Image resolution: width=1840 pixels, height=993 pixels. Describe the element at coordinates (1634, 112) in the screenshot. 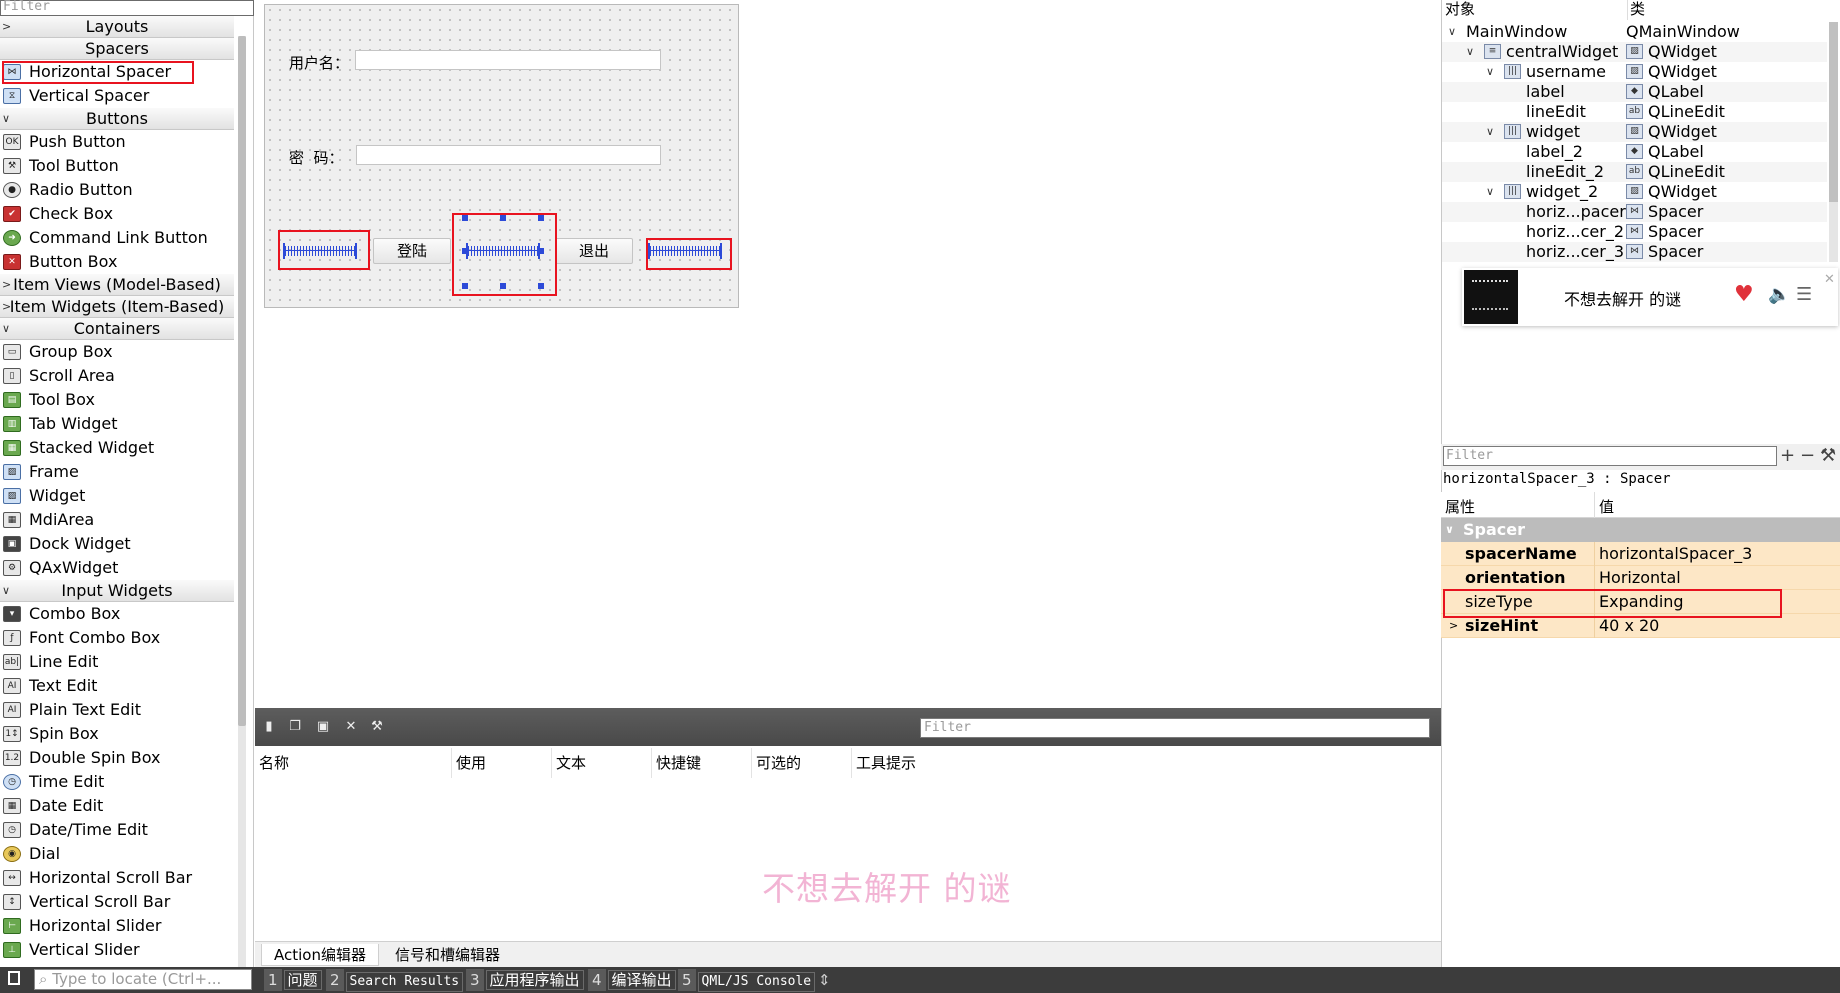

I see `tree-row-lineedit: lineEdit ab QLineEdit` at that location.